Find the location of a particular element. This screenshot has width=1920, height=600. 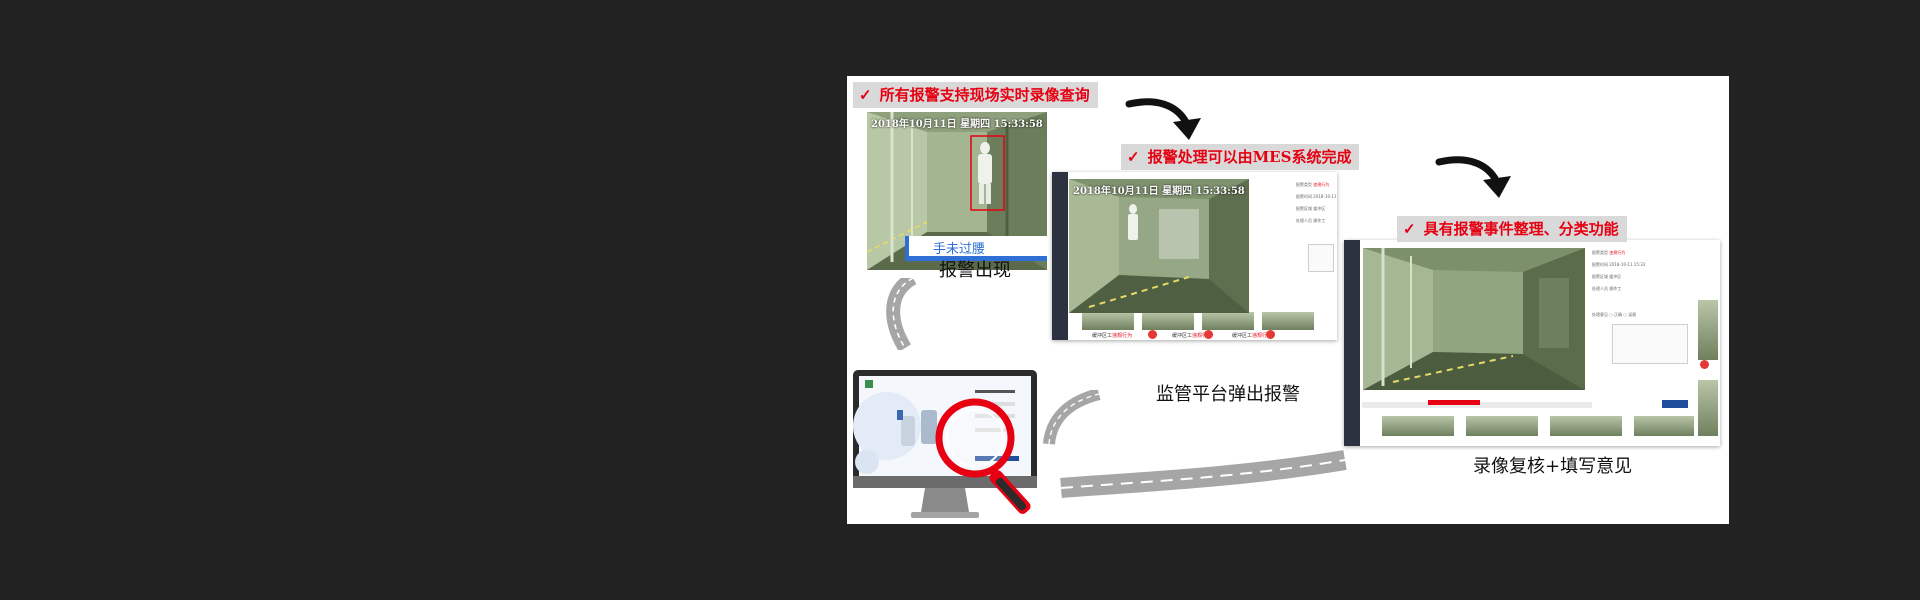

camera-frame-popup: 2018年10月11日 星期四 15:33:58 is located at coordinates (1159, 246).